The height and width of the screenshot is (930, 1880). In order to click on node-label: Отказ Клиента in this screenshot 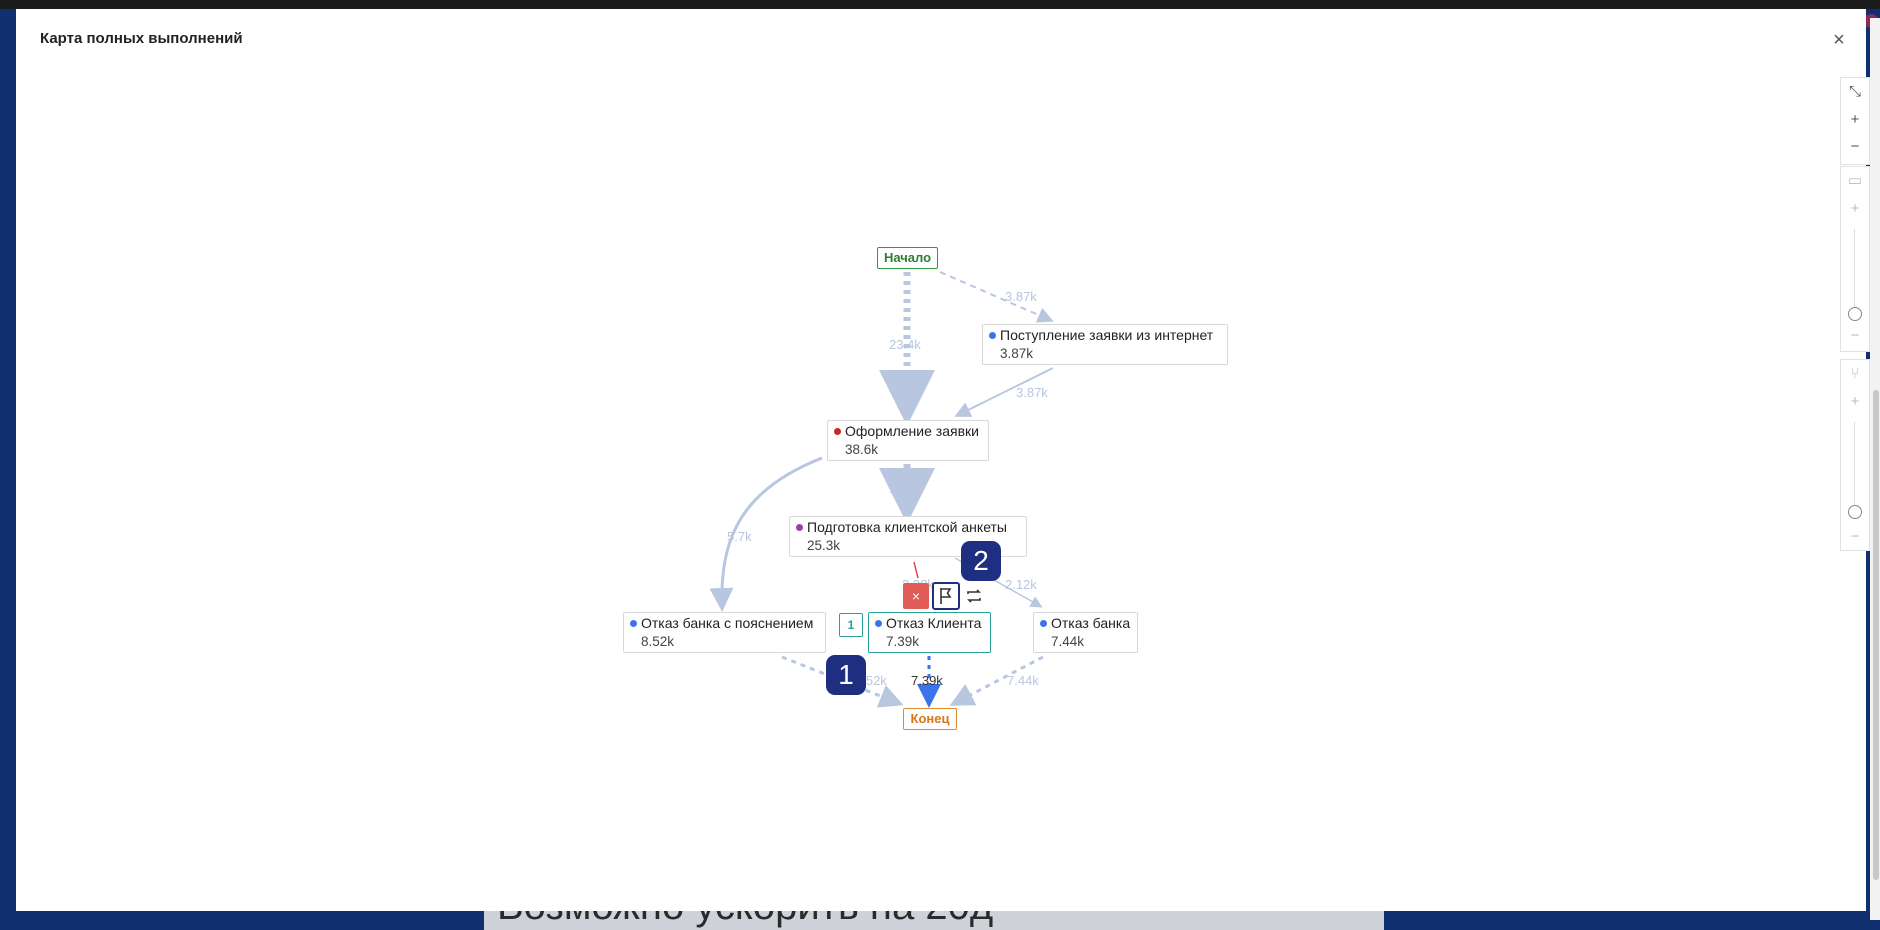, I will do `click(934, 623)`.